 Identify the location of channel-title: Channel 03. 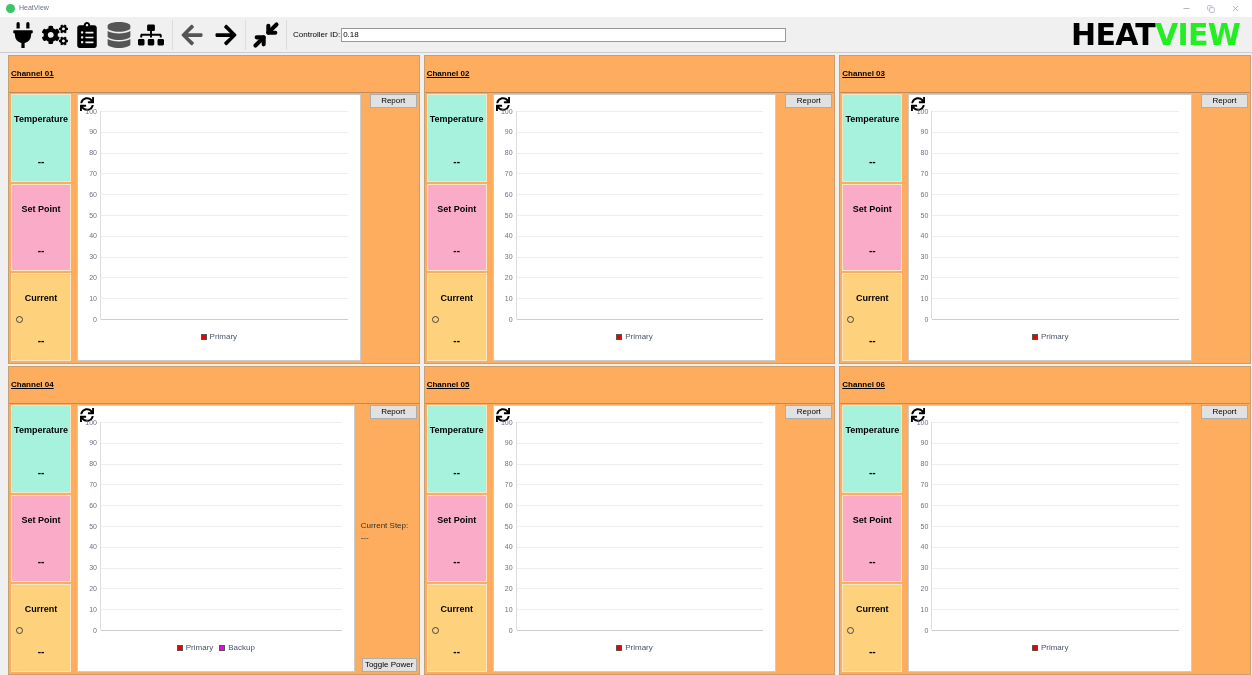
(863, 74).